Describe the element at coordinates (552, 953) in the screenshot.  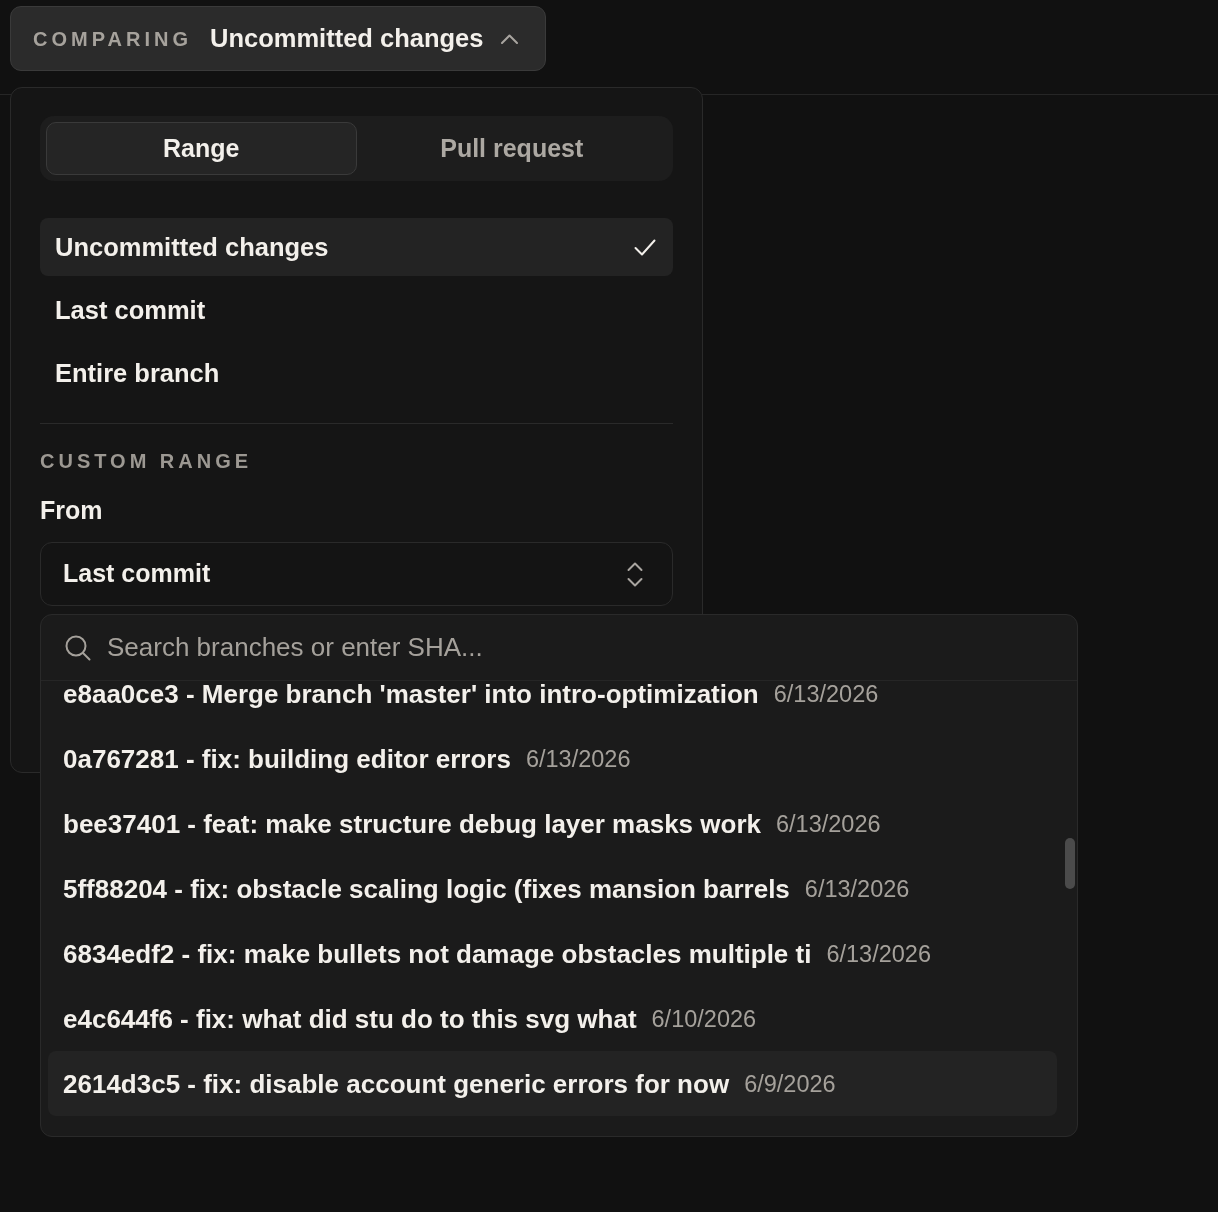
I see `commit-item: 6834edf2 - fix: make bullets not damage obstacles multiple ti 6/13/2026` at that location.